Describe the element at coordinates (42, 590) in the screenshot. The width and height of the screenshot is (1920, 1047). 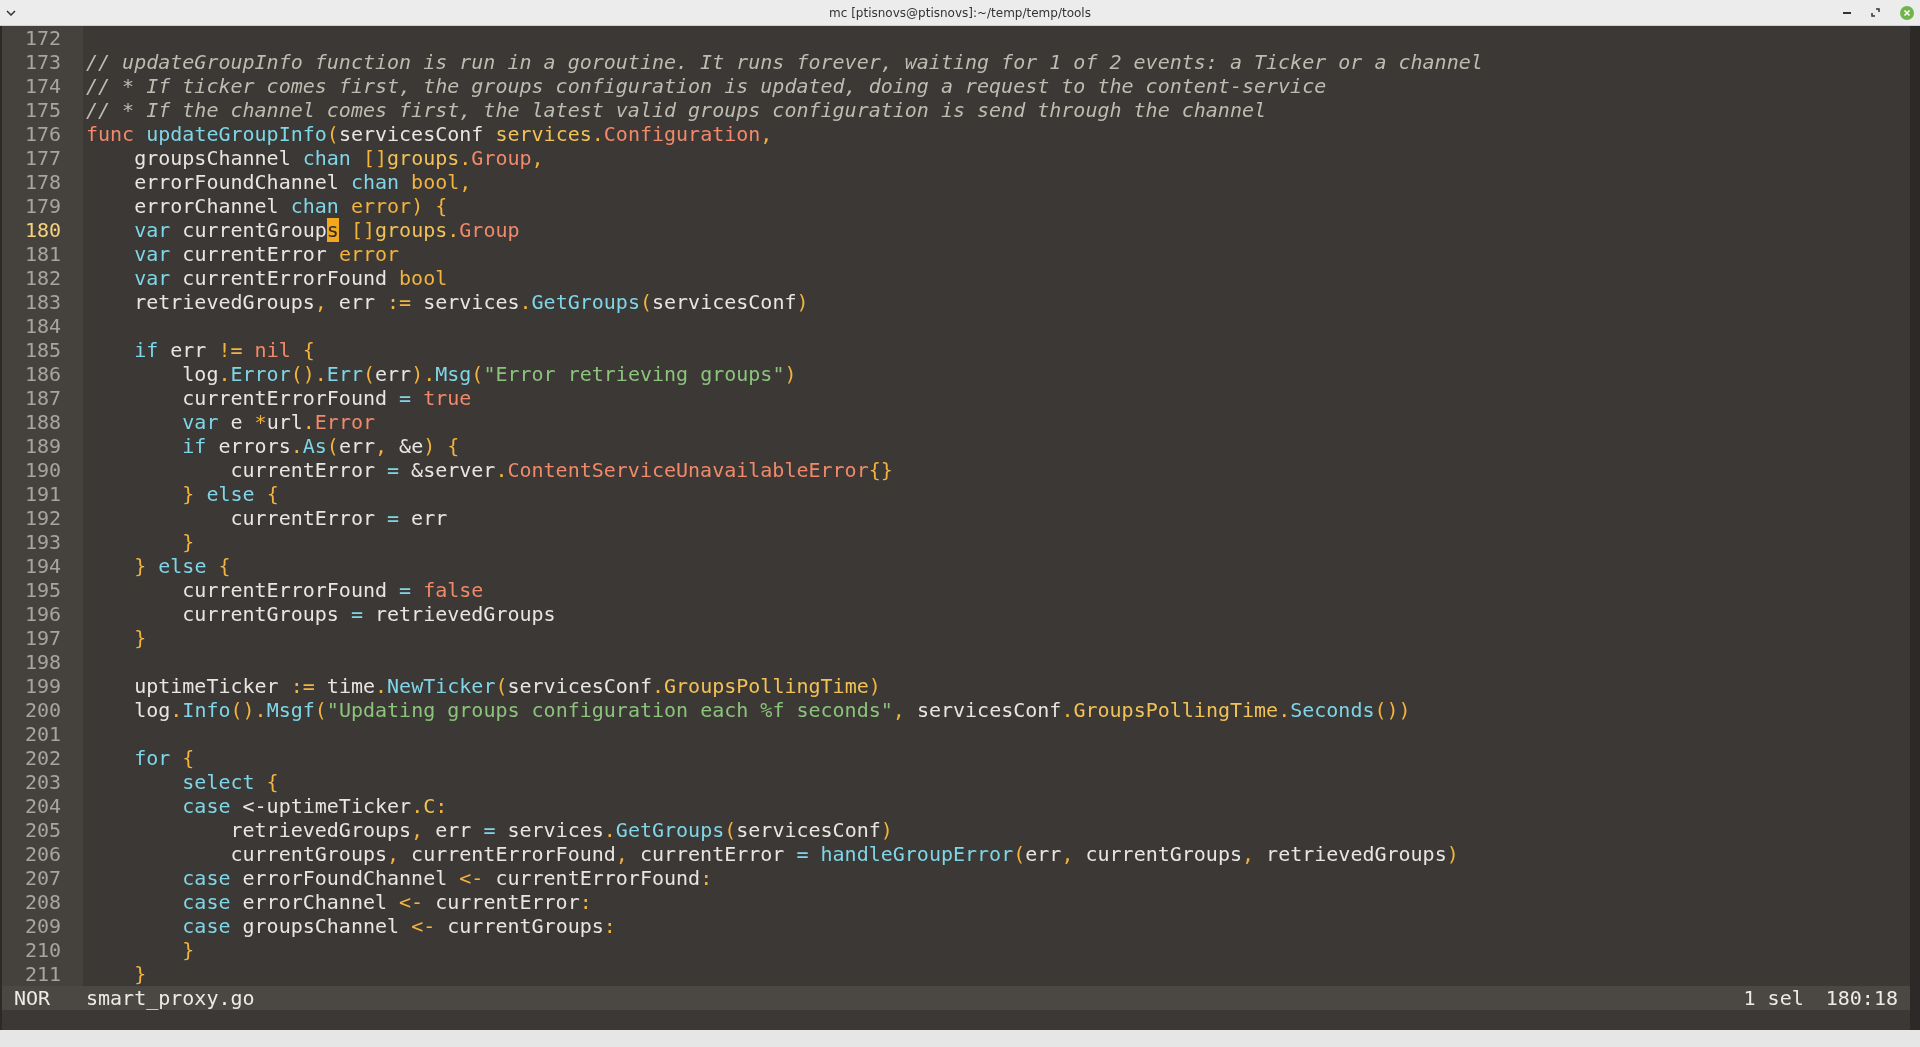
I see `line-number: 195` at that location.